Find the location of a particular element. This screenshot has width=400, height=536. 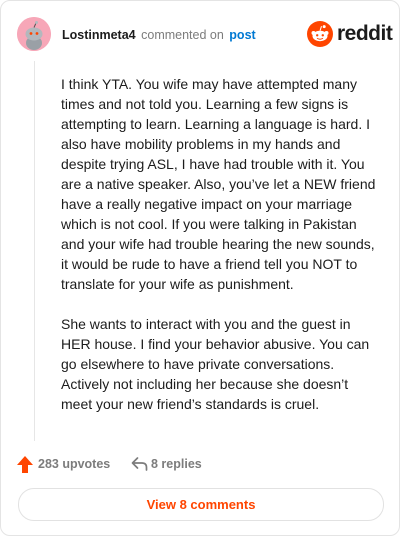

user-avatar-icon is located at coordinates (34, 34).